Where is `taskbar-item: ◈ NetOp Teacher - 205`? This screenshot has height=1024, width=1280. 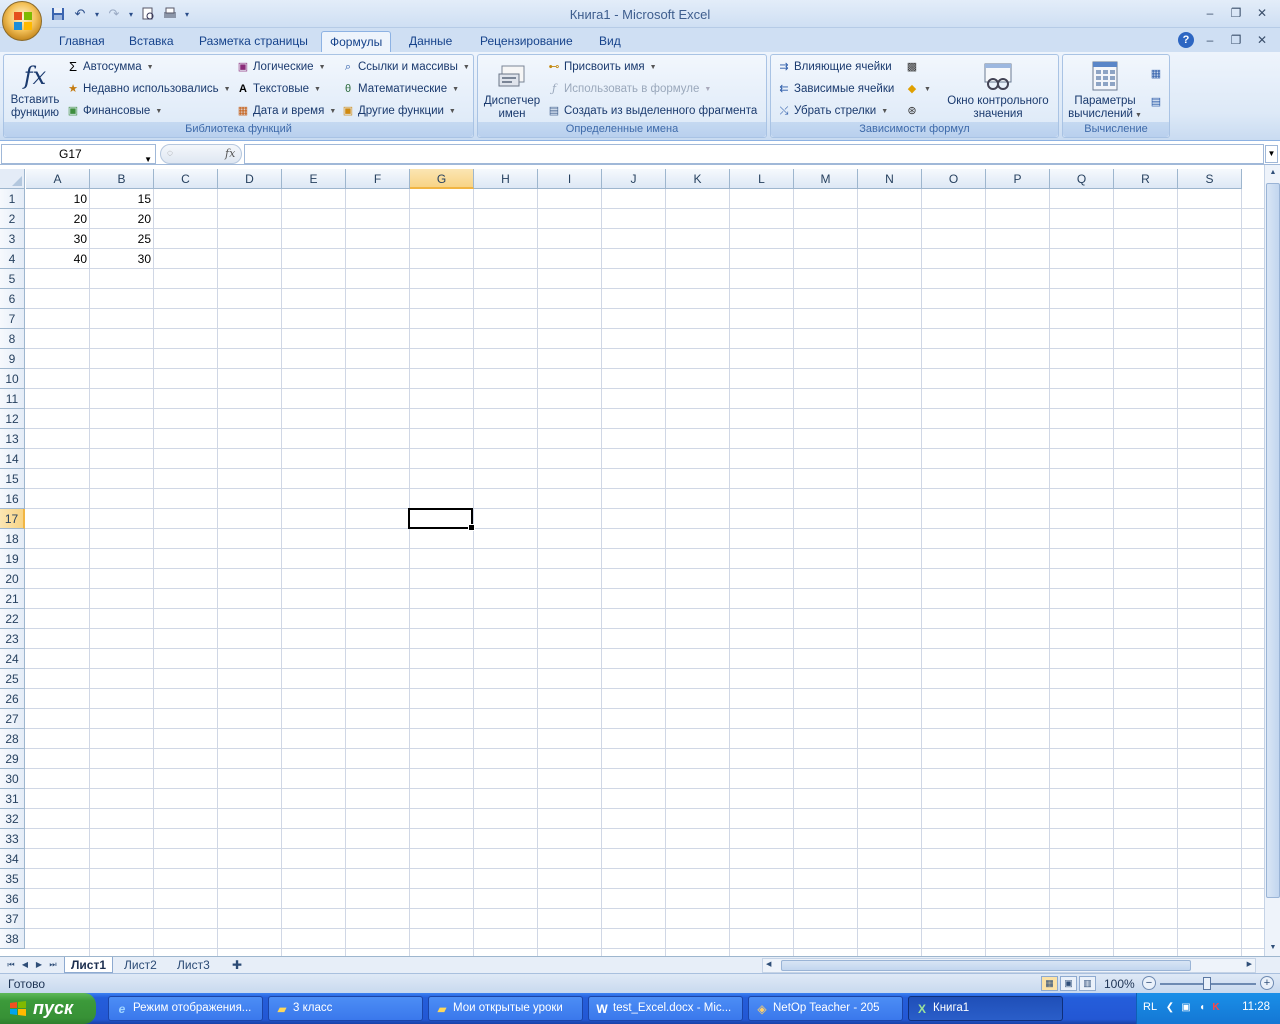 taskbar-item: ◈ NetOp Teacher - 205 is located at coordinates (825, 1008).